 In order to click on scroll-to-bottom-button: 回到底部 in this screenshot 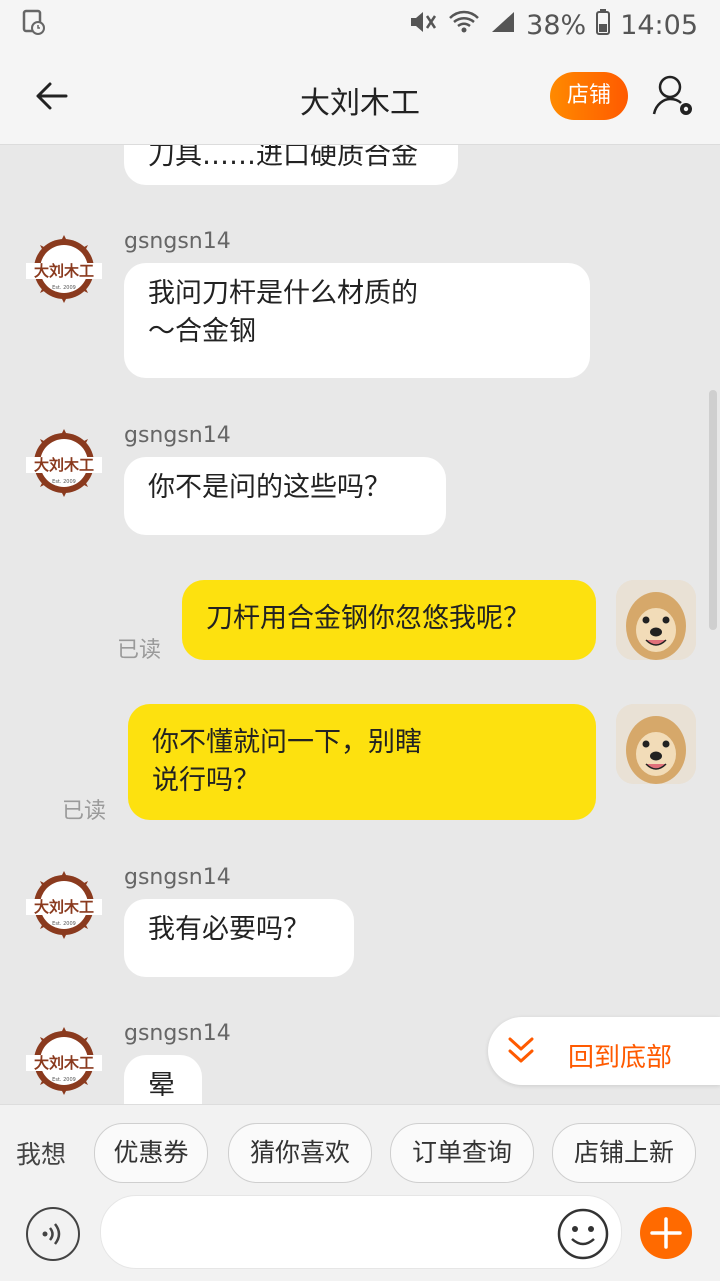, I will do `click(604, 1051)`.